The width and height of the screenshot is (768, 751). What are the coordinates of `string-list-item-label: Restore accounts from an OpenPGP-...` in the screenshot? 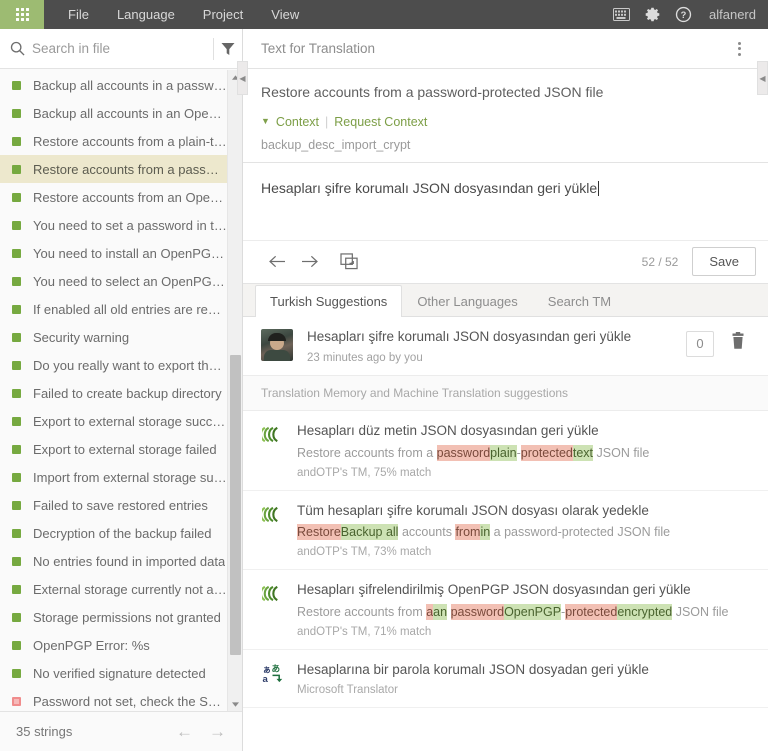 It's located at (130, 197).